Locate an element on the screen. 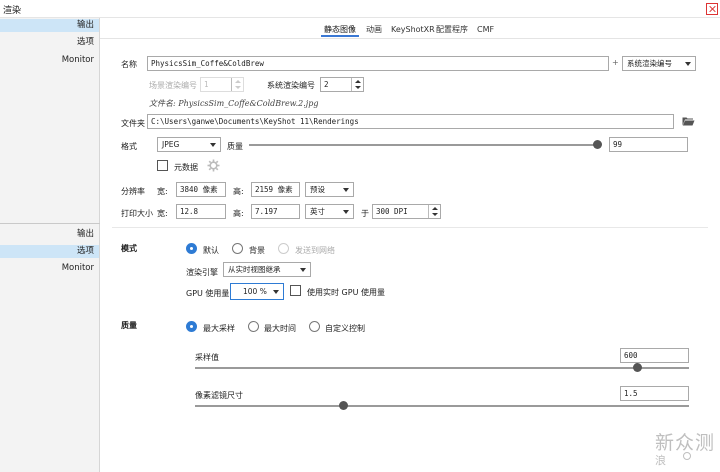 The height and width of the screenshot is (472, 720). print-width-label: 宽: is located at coordinates (162, 213).